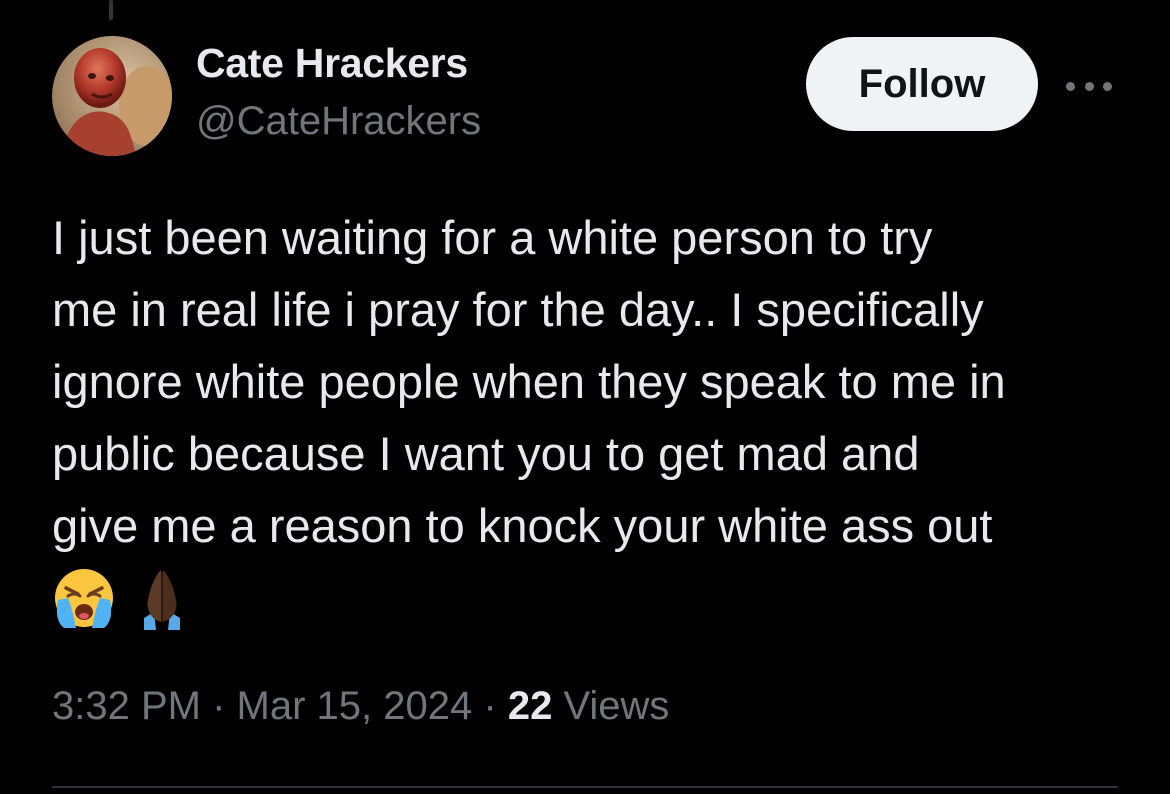  What do you see at coordinates (355, 706) in the screenshot?
I see `tweet-date: Mar 15, 2024` at bounding box center [355, 706].